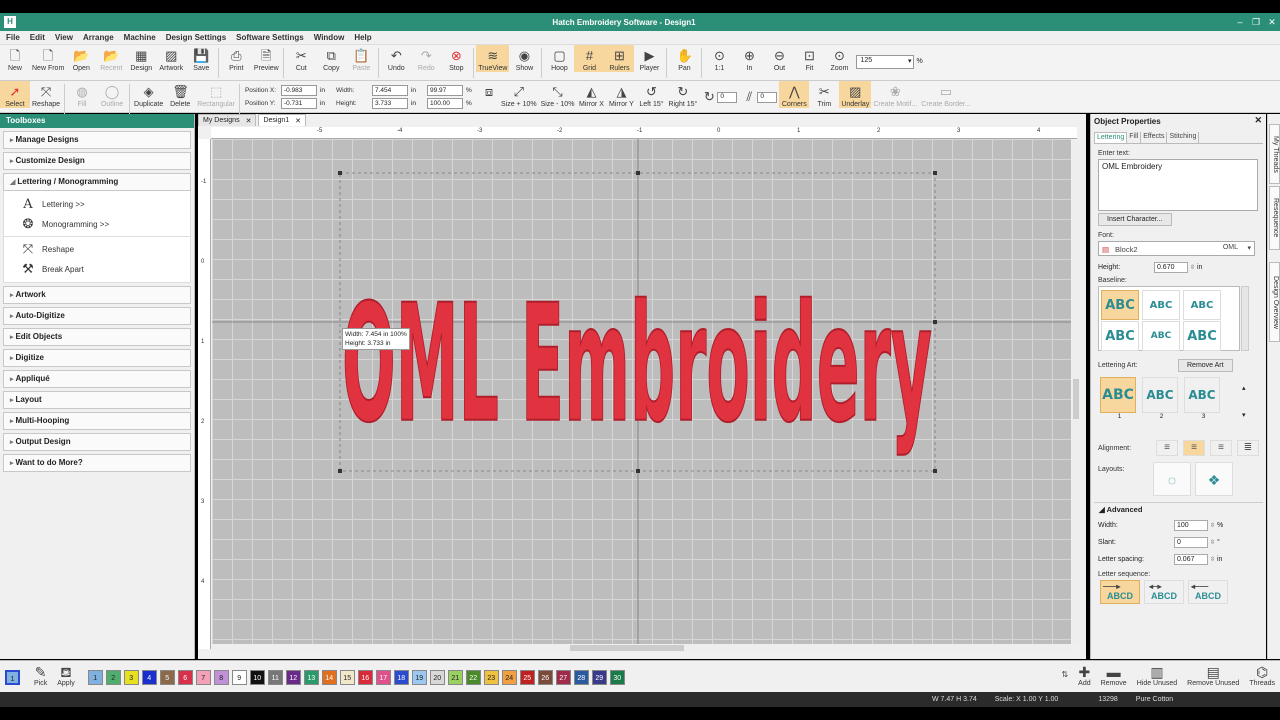  What do you see at coordinates (591, 94) in the screenshot?
I see `mirror-x-button: ◭ Mirror X` at bounding box center [591, 94].